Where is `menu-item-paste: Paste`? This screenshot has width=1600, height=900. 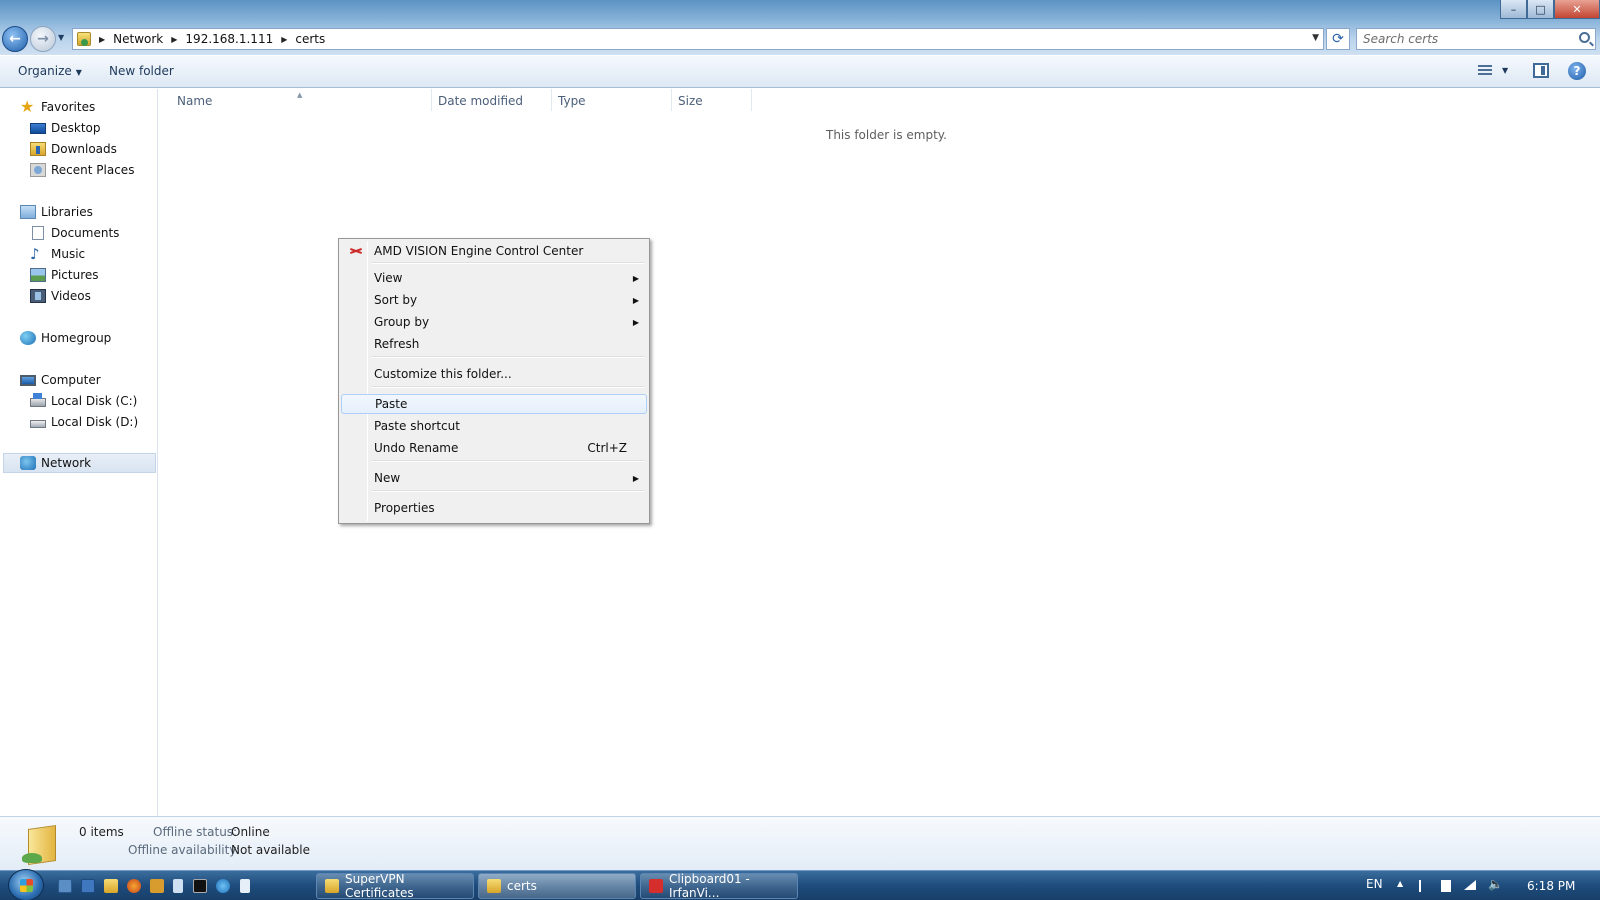 menu-item-paste: Paste is located at coordinates (494, 404).